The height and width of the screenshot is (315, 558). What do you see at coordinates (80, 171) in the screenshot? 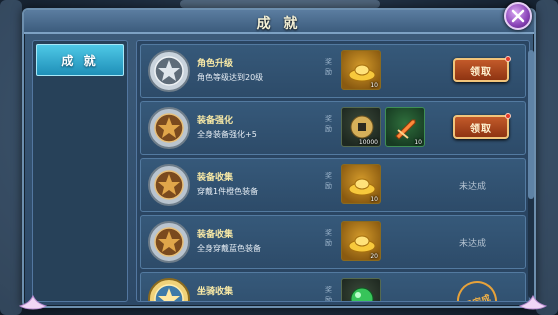
I see `tab-column: 成 就` at bounding box center [80, 171].